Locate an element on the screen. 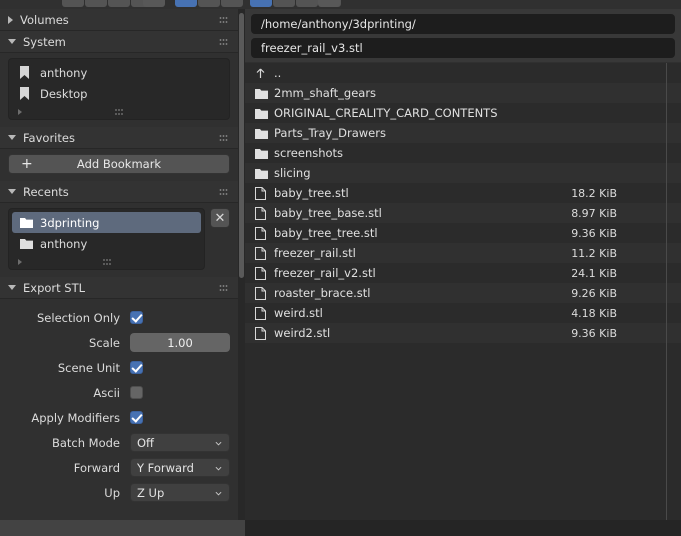 The width and height of the screenshot is (681, 536). nav-back-button is located at coordinates (73, 3).